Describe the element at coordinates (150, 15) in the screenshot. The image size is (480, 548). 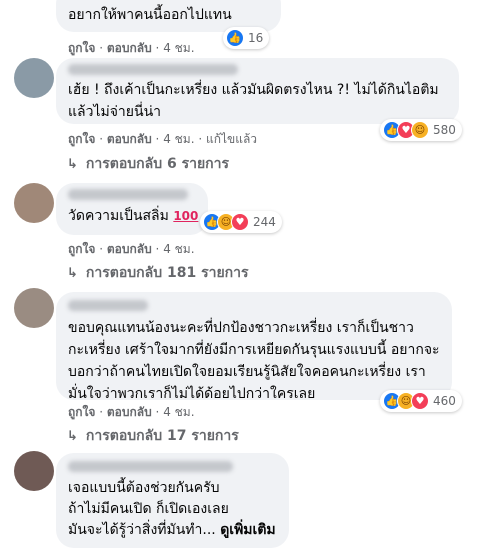
I see `comment-text: อยากให้พาคนนี้ออกไปแทน` at that location.